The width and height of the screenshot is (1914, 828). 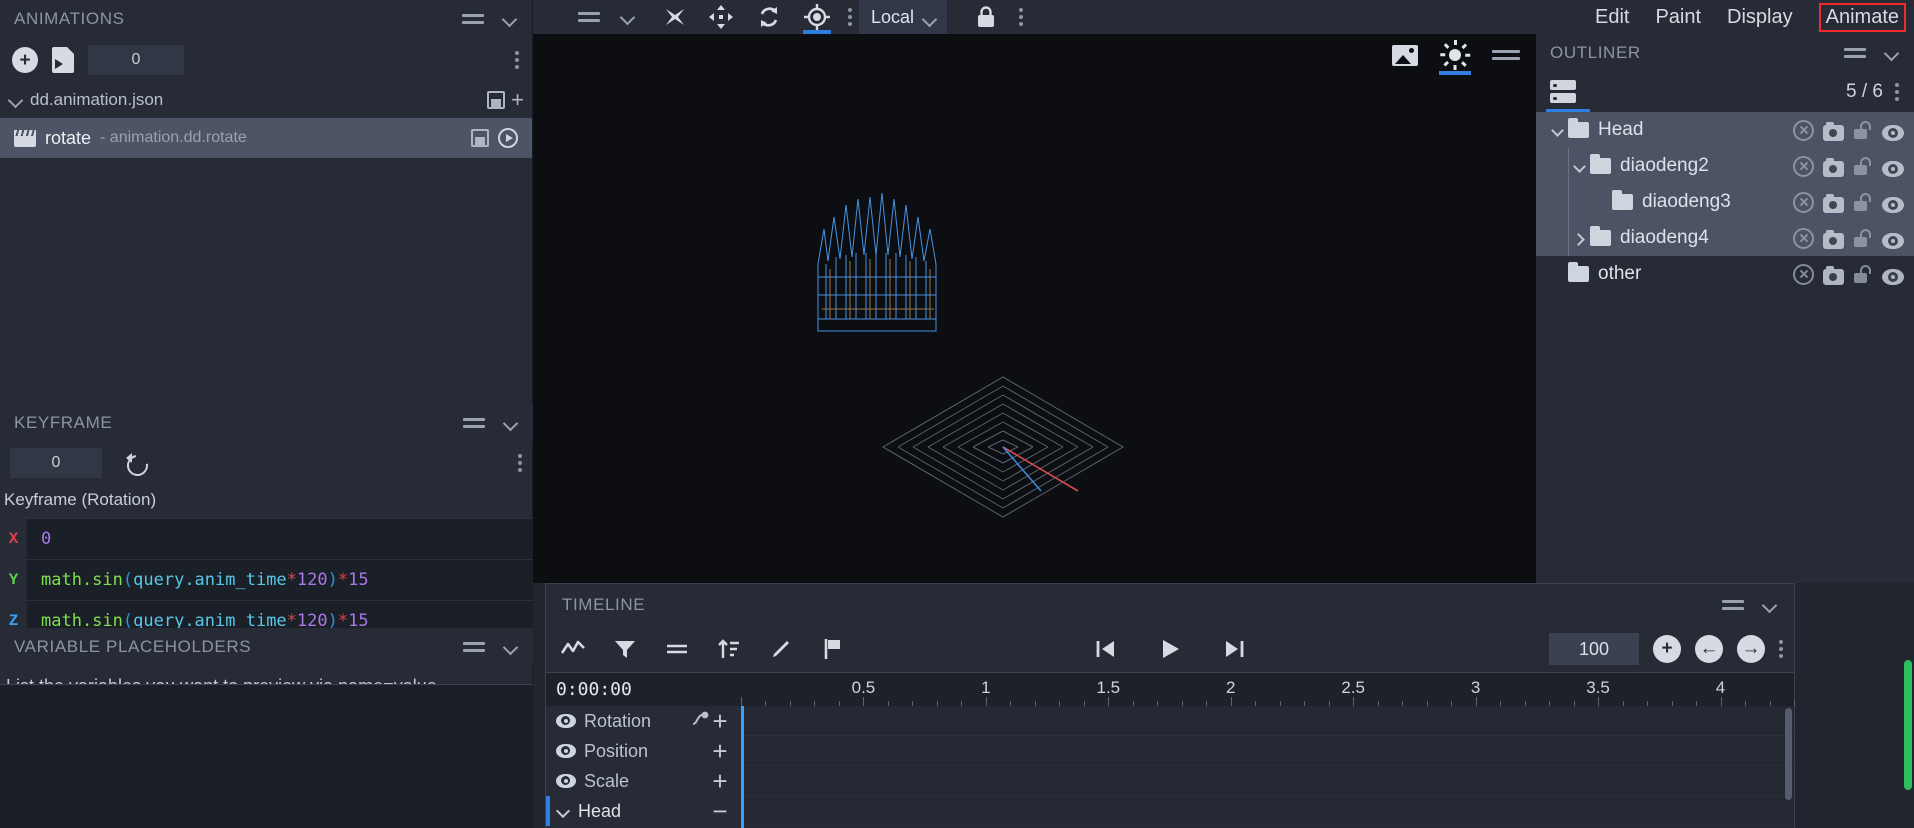 What do you see at coordinates (781, 649) in the screenshot?
I see `pencil-icon` at bounding box center [781, 649].